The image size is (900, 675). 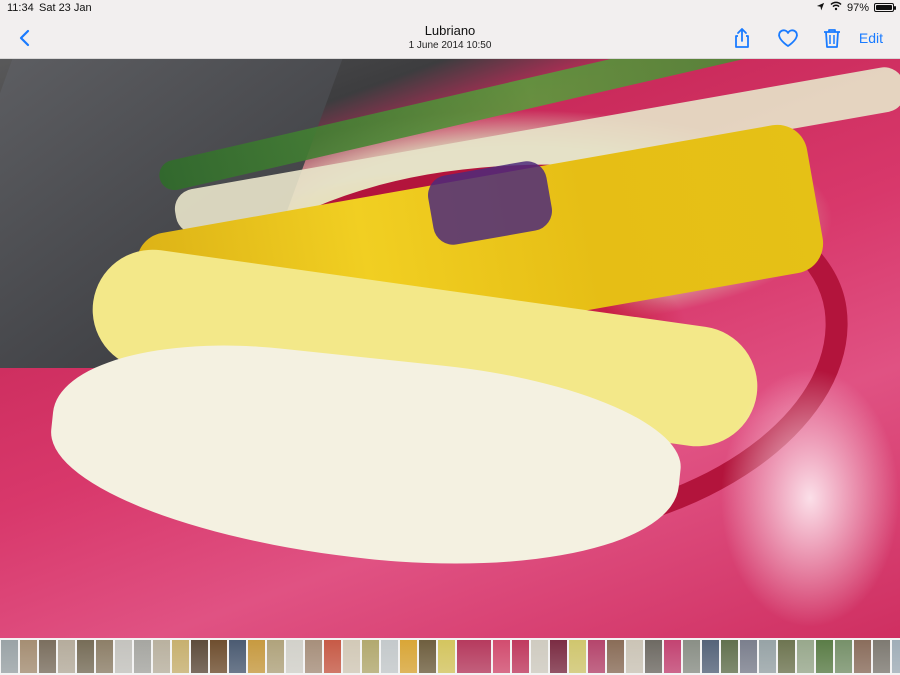 I want to click on battery-percent: 97%, so click(x=857, y=7).